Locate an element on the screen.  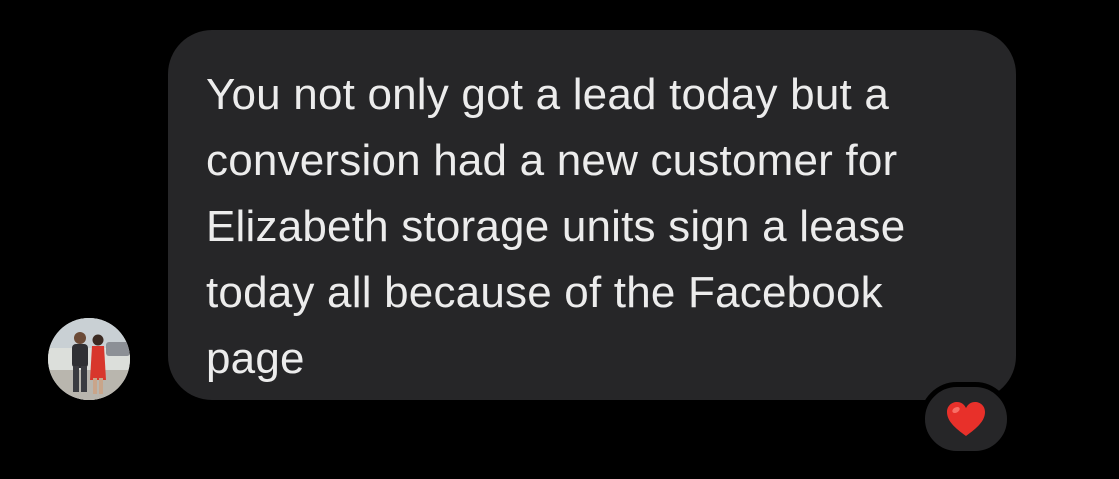
sender-avatar is located at coordinates (89, 359).